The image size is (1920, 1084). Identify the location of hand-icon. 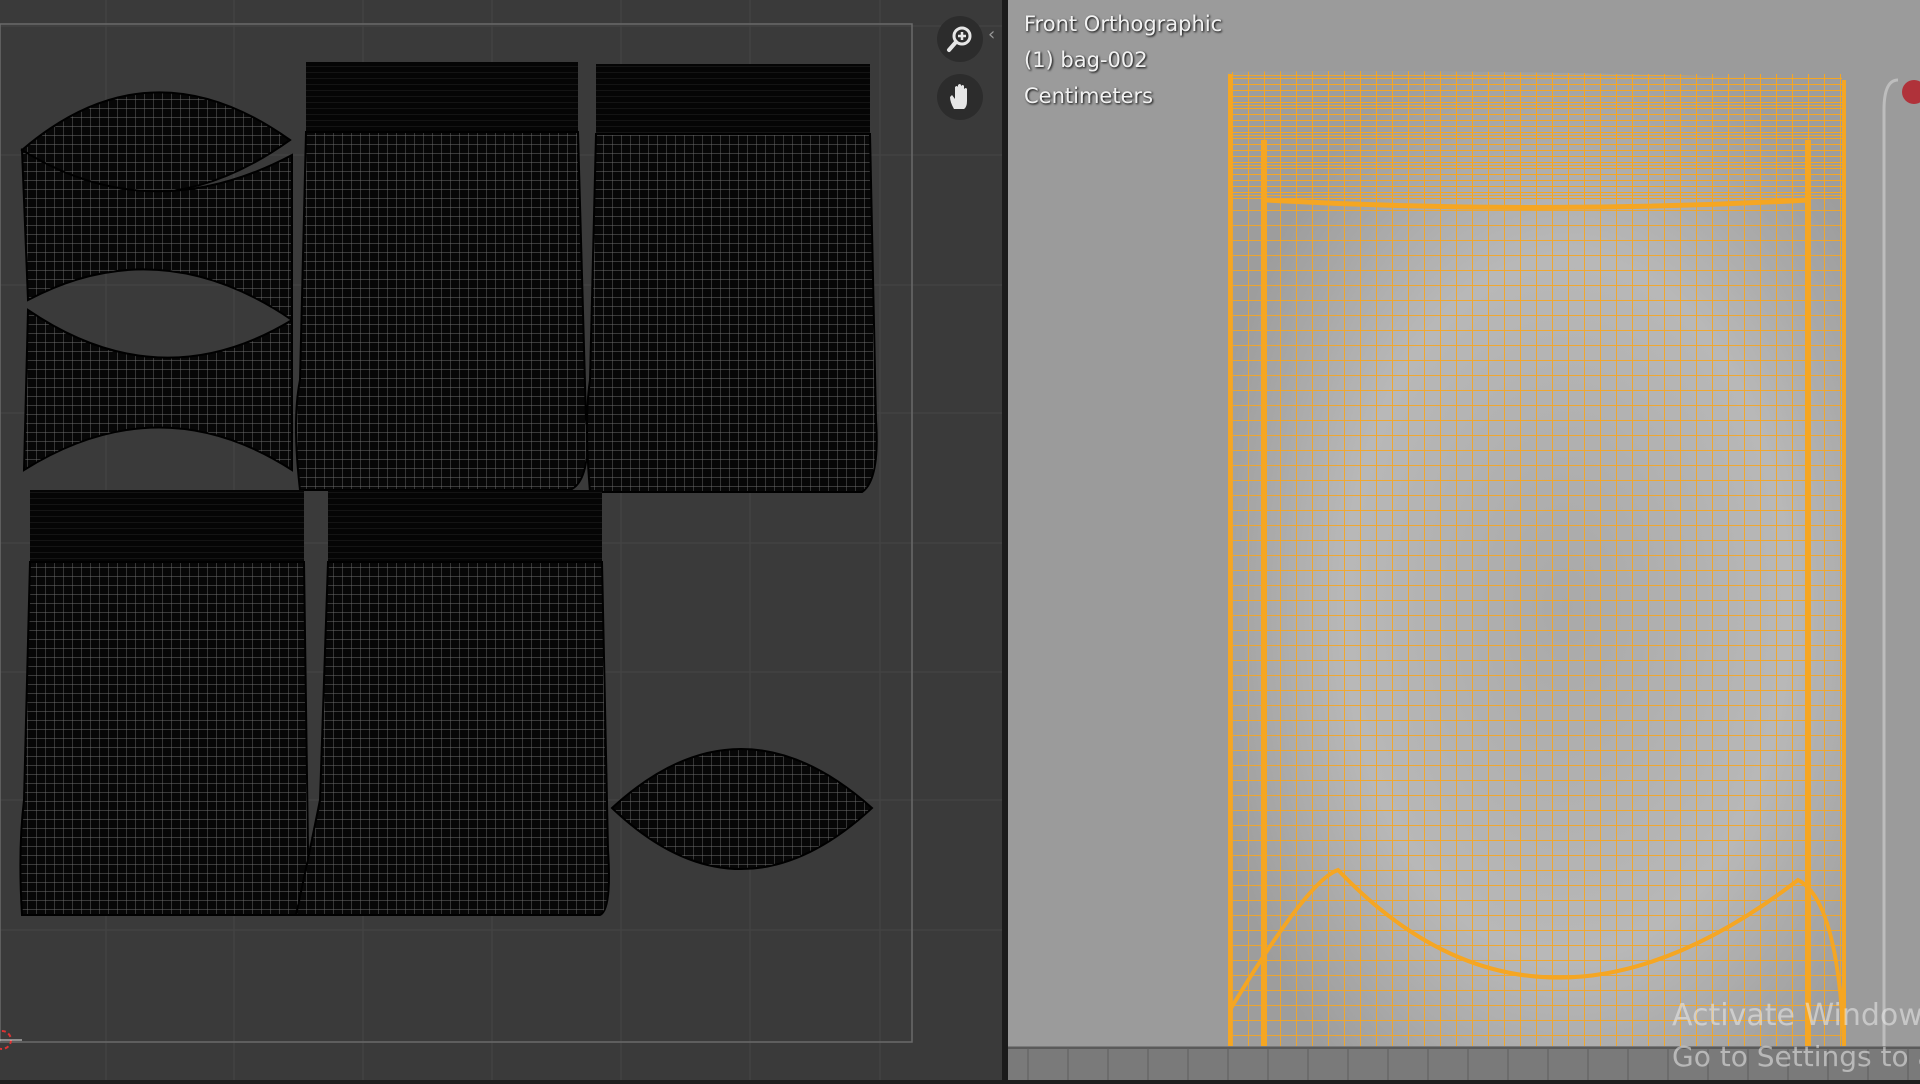
(958, 96).